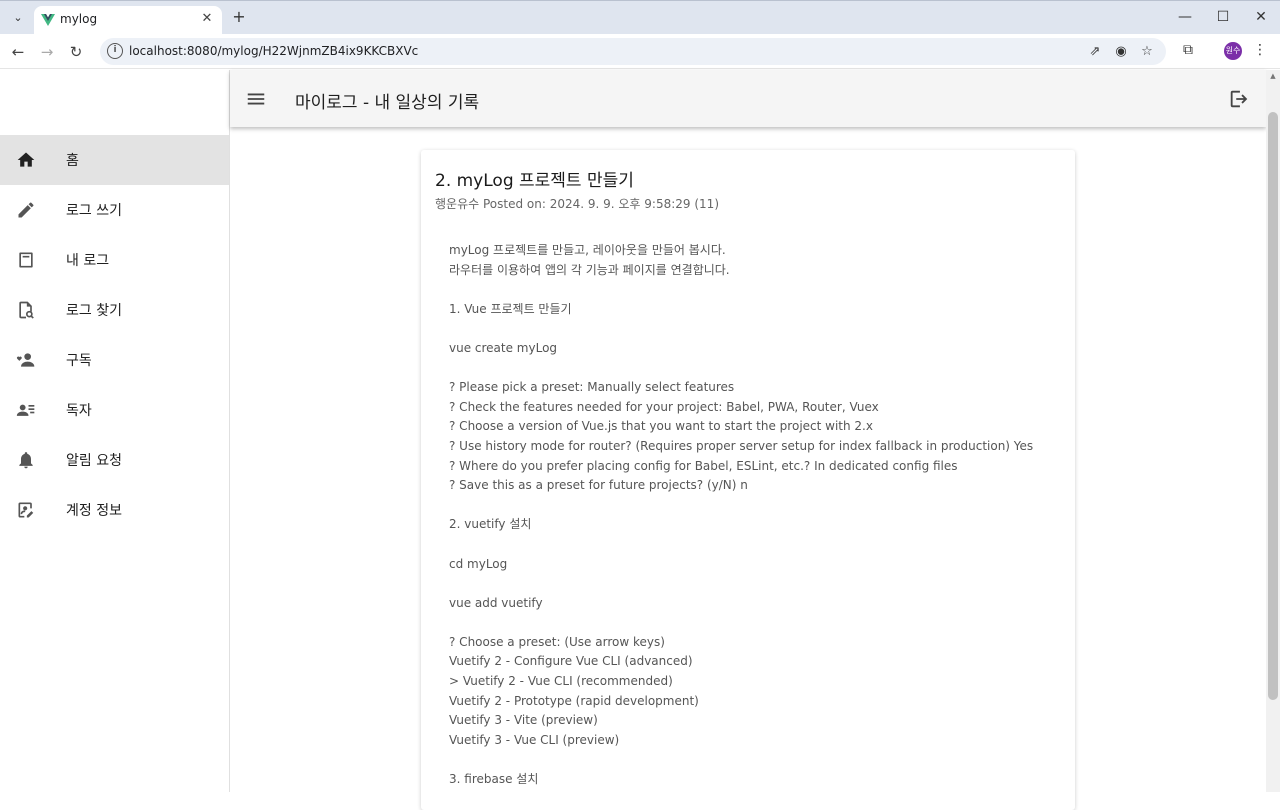  I want to click on user-list-icon, so click(25, 410).